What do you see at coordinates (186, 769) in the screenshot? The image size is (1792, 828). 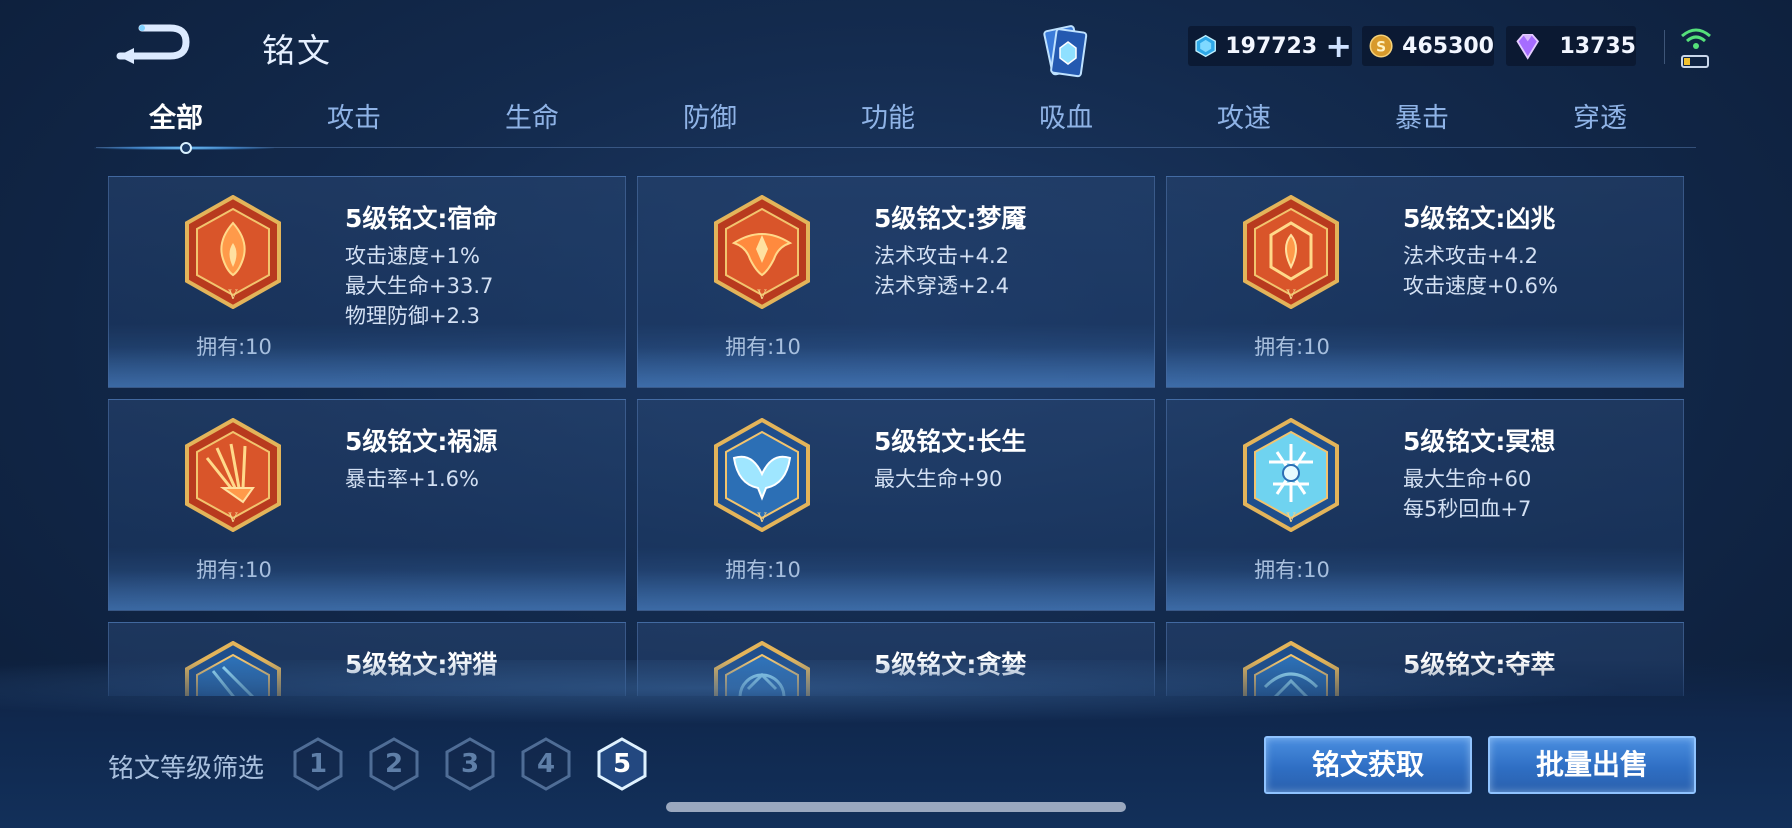 I see `level-filter-label: 铭文等级筛选` at bounding box center [186, 769].